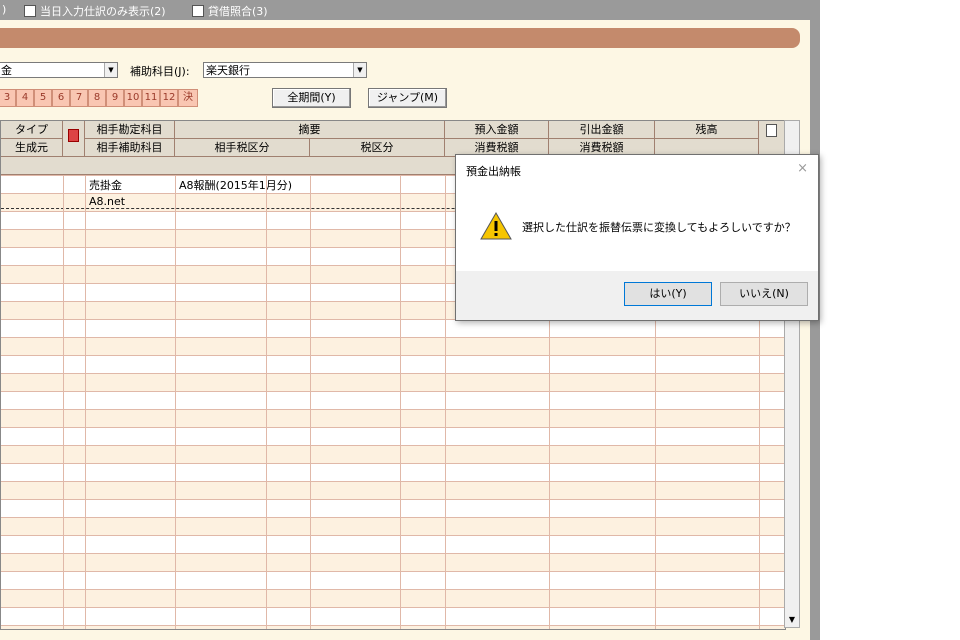 The width and height of the screenshot is (960, 640). What do you see at coordinates (43, 98) in the screenshot?
I see `month-tab: 5` at bounding box center [43, 98].